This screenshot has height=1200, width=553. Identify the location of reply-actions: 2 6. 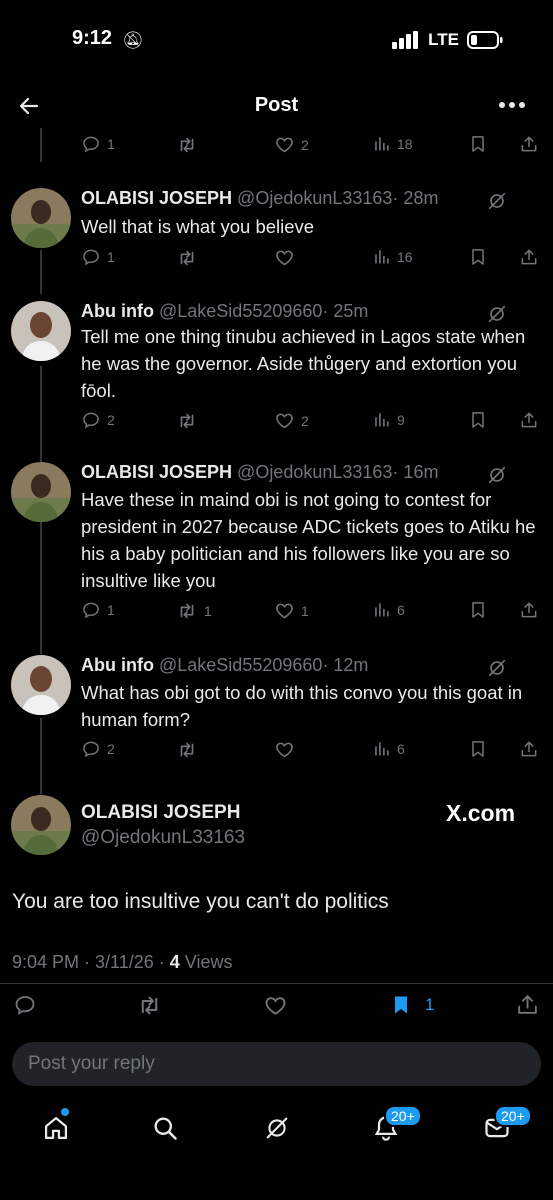
(276, 752).